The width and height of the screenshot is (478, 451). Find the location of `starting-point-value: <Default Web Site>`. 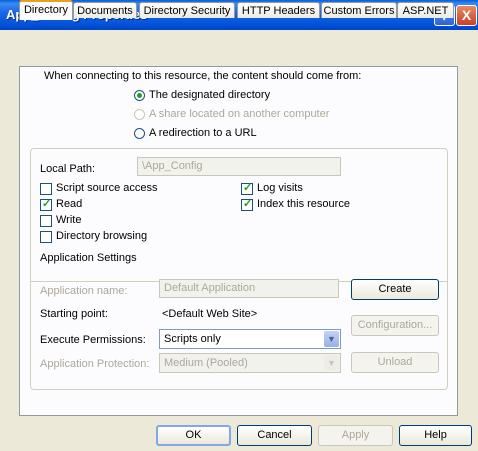

starting-point-value: <Default Web Site> is located at coordinates (210, 314).